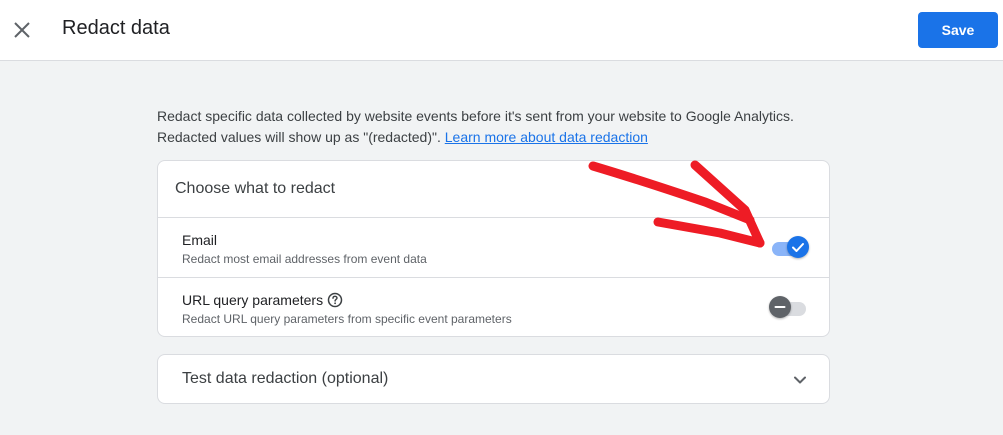 The width and height of the screenshot is (1003, 435). I want to click on option-title-email: Email, so click(200, 240).